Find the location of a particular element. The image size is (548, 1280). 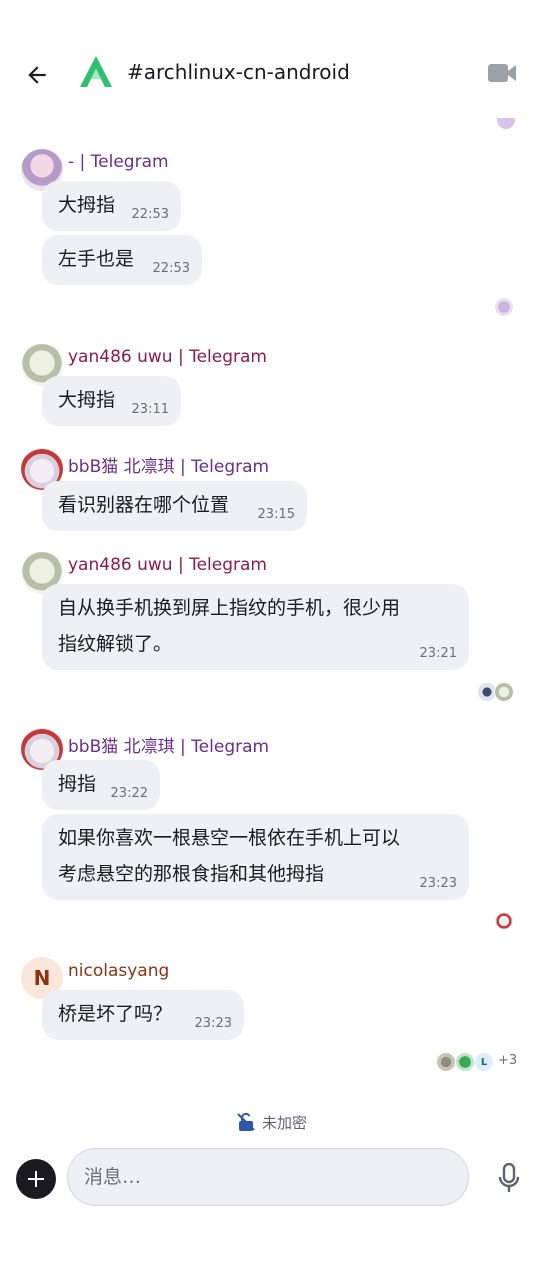

arch-android-logo-icon is located at coordinates (96, 71).